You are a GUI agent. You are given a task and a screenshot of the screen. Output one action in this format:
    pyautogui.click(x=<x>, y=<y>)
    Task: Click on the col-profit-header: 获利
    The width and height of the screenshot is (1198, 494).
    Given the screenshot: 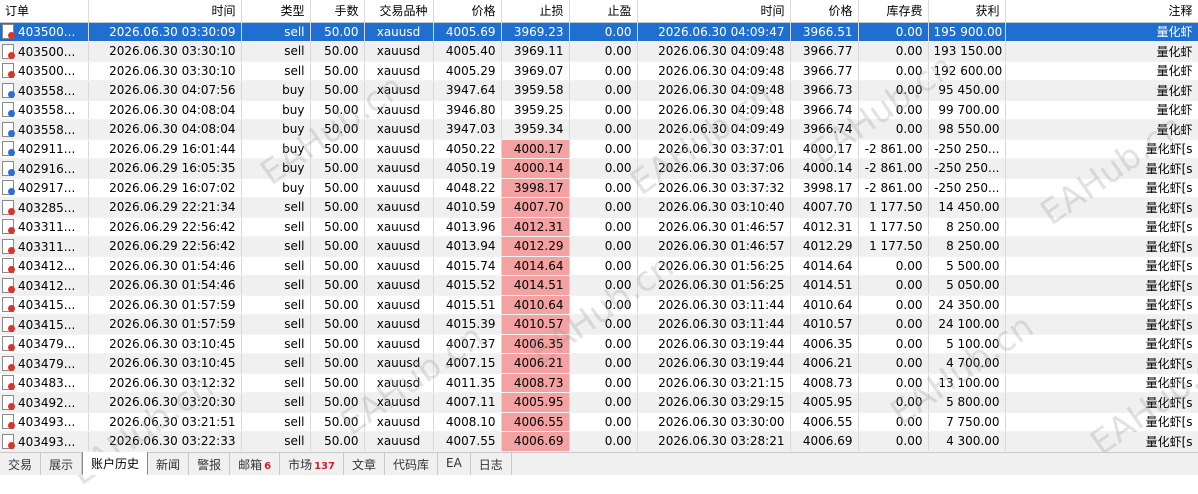 What is the action you would take?
    pyautogui.click(x=967, y=11)
    